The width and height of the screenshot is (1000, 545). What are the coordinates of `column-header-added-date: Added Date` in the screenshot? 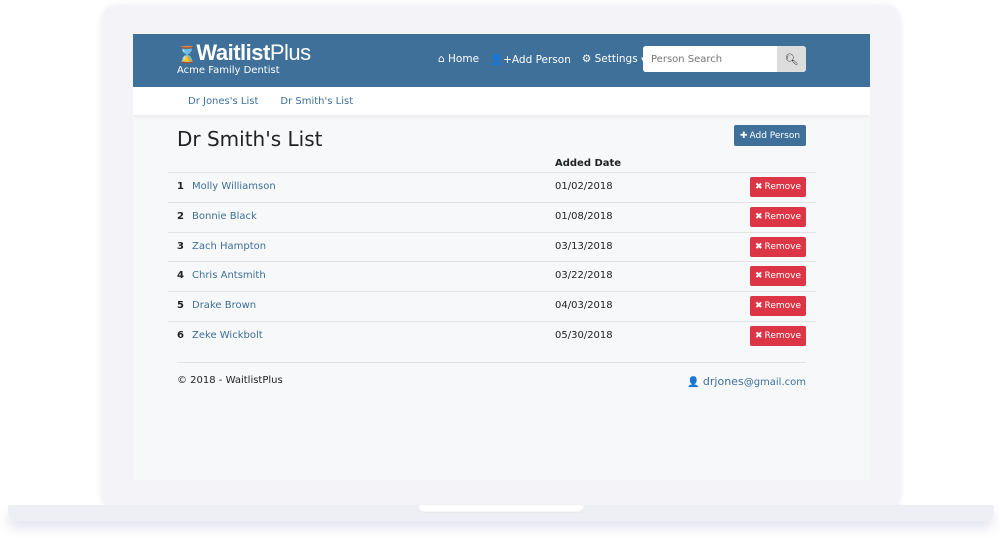 It's located at (588, 163).